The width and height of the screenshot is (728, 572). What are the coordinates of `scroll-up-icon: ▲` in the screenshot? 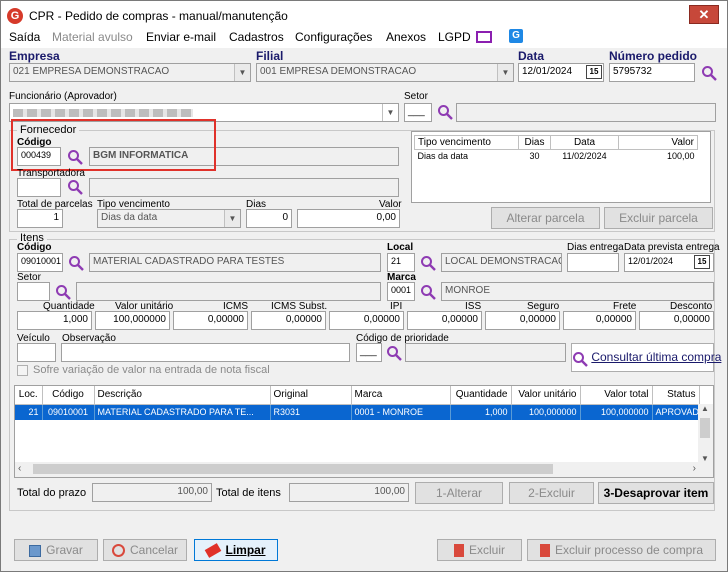 It's located at (705, 408).